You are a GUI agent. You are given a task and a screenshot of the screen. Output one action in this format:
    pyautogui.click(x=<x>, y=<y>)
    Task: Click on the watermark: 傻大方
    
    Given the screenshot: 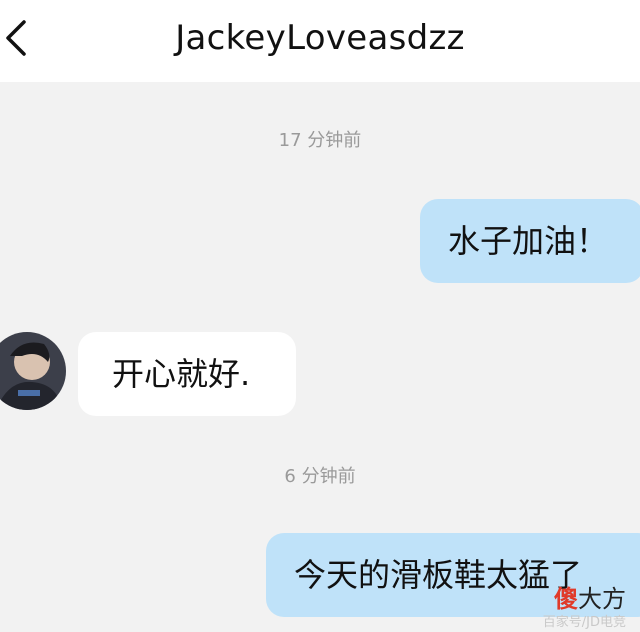 What is the action you would take?
    pyautogui.click(x=590, y=596)
    